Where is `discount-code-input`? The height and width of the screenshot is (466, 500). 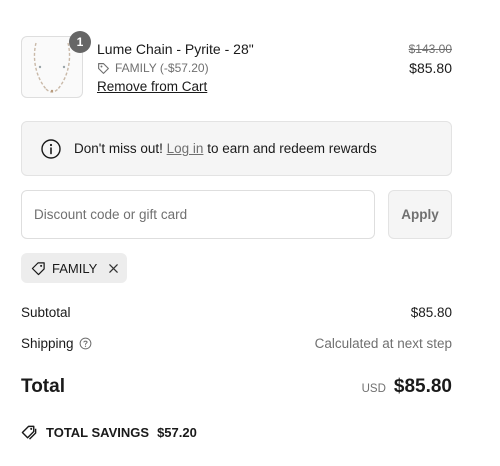 discount-code-input is located at coordinates (198, 214).